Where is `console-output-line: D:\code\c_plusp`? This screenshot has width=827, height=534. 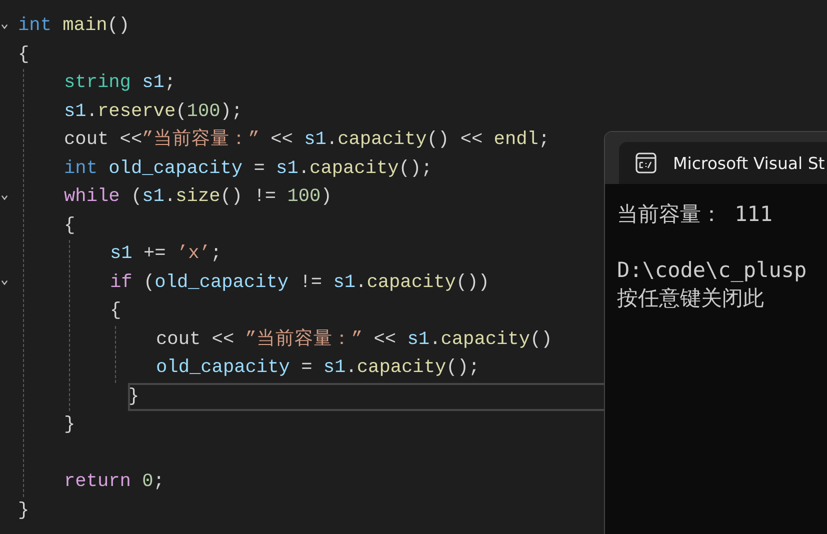 console-output-line: D:\code\c_plusp is located at coordinates (712, 270).